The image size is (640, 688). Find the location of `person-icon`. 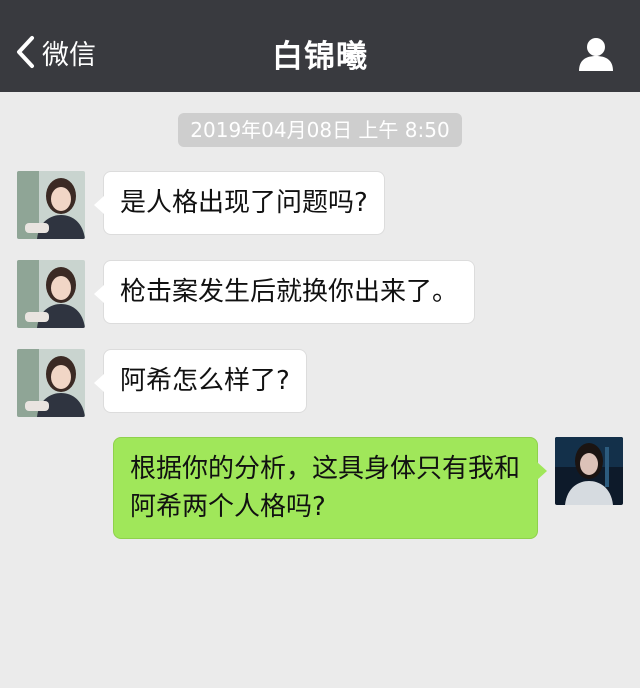

person-icon is located at coordinates (596, 54).